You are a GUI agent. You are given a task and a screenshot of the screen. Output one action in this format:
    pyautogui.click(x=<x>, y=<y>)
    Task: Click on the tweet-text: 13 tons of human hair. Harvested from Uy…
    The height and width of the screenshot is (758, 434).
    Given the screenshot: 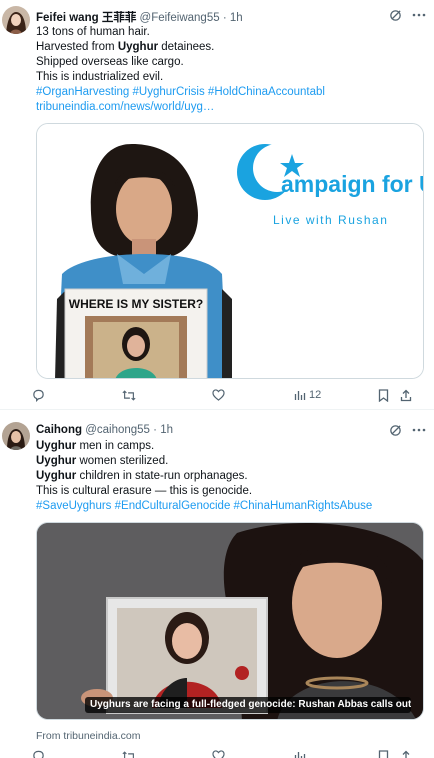 What is the action you would take?
    pyautogui.click(x=231, y=70)
    